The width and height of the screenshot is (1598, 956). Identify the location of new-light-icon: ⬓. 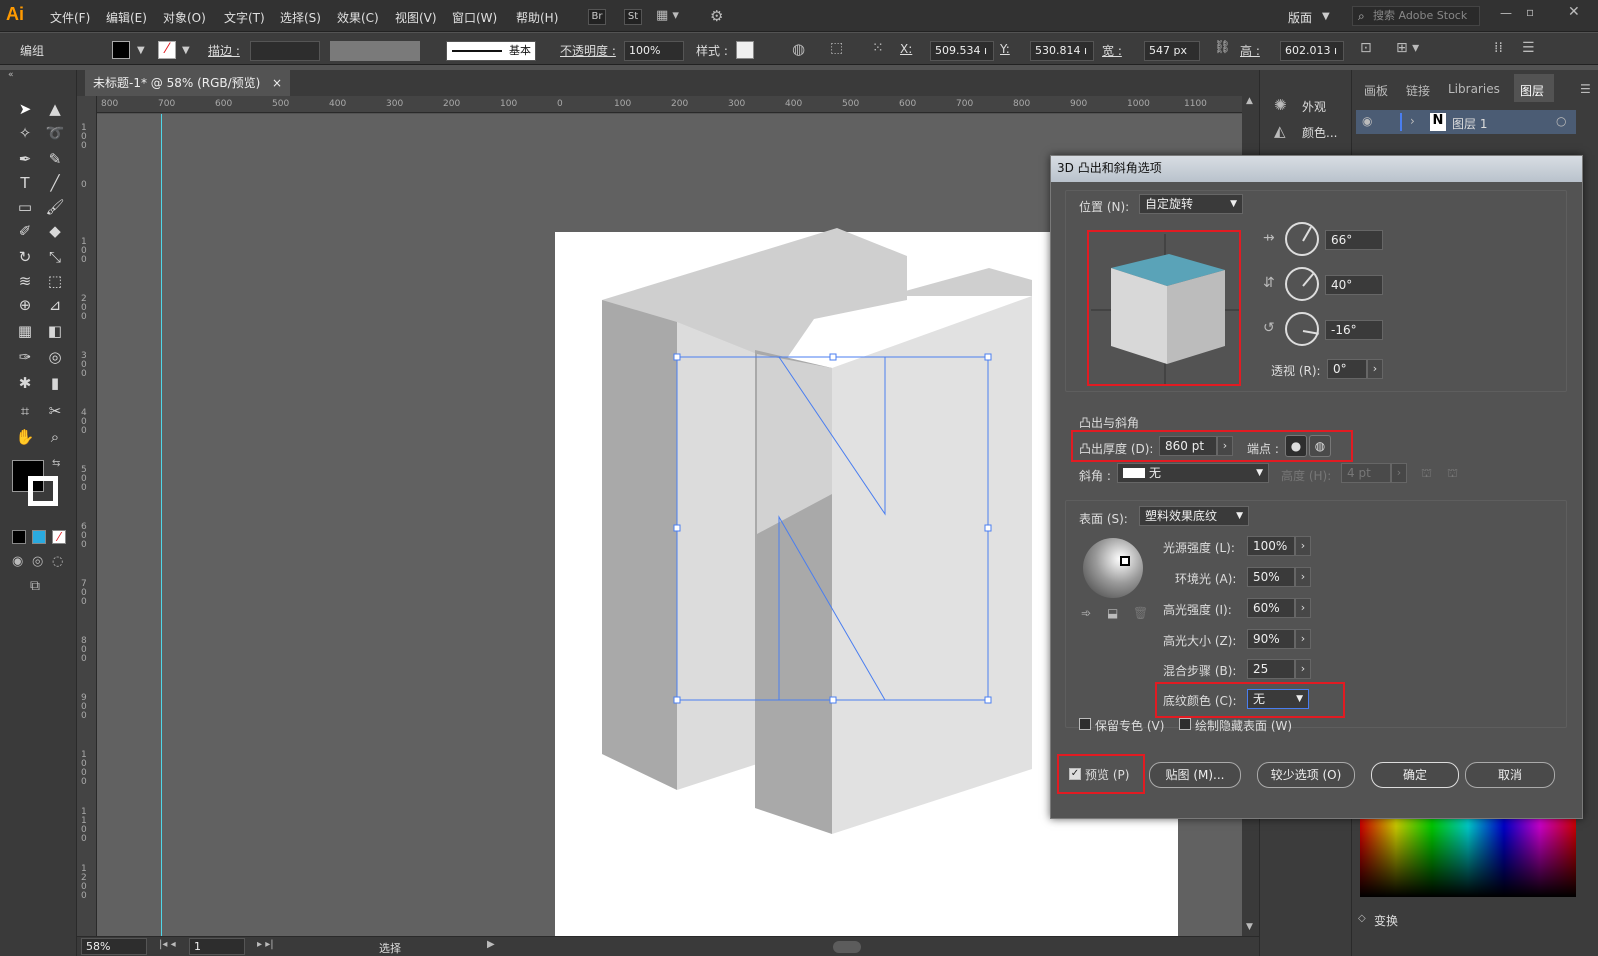
(1112, 613).